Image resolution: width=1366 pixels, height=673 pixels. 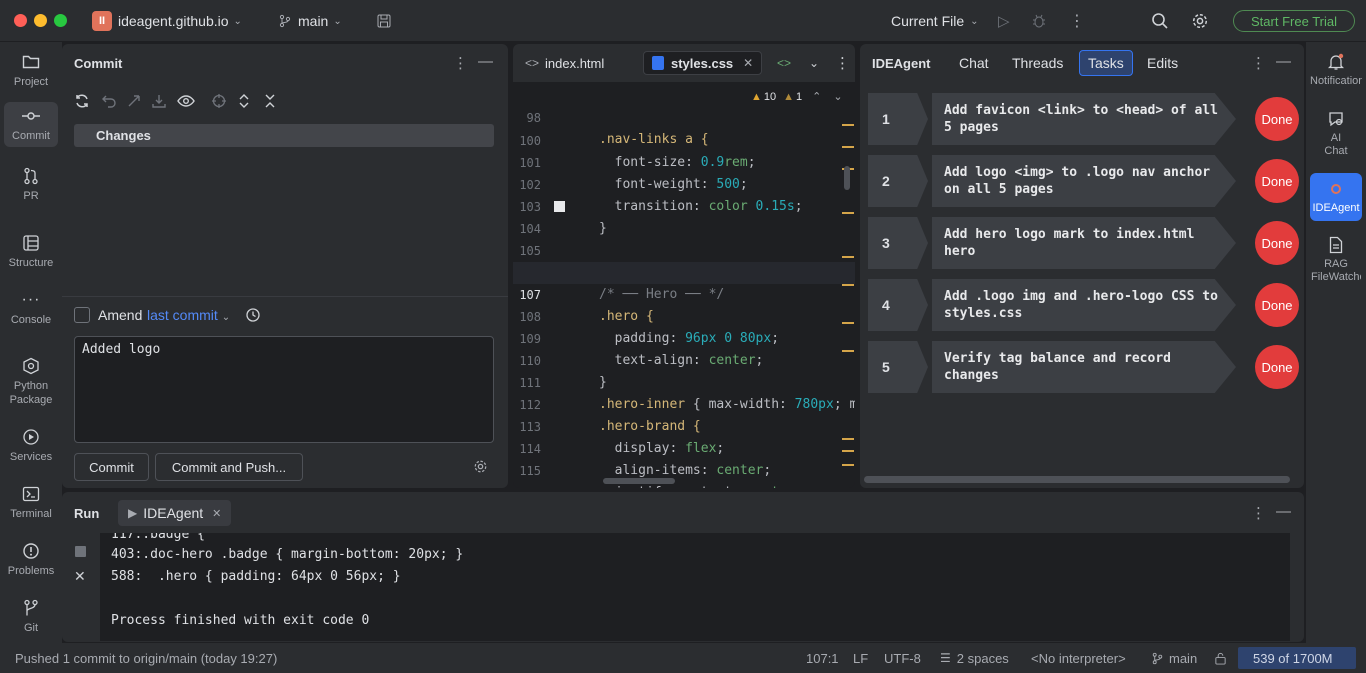 I want to click on tool-commit: Commit, so click(x=31, y=124).